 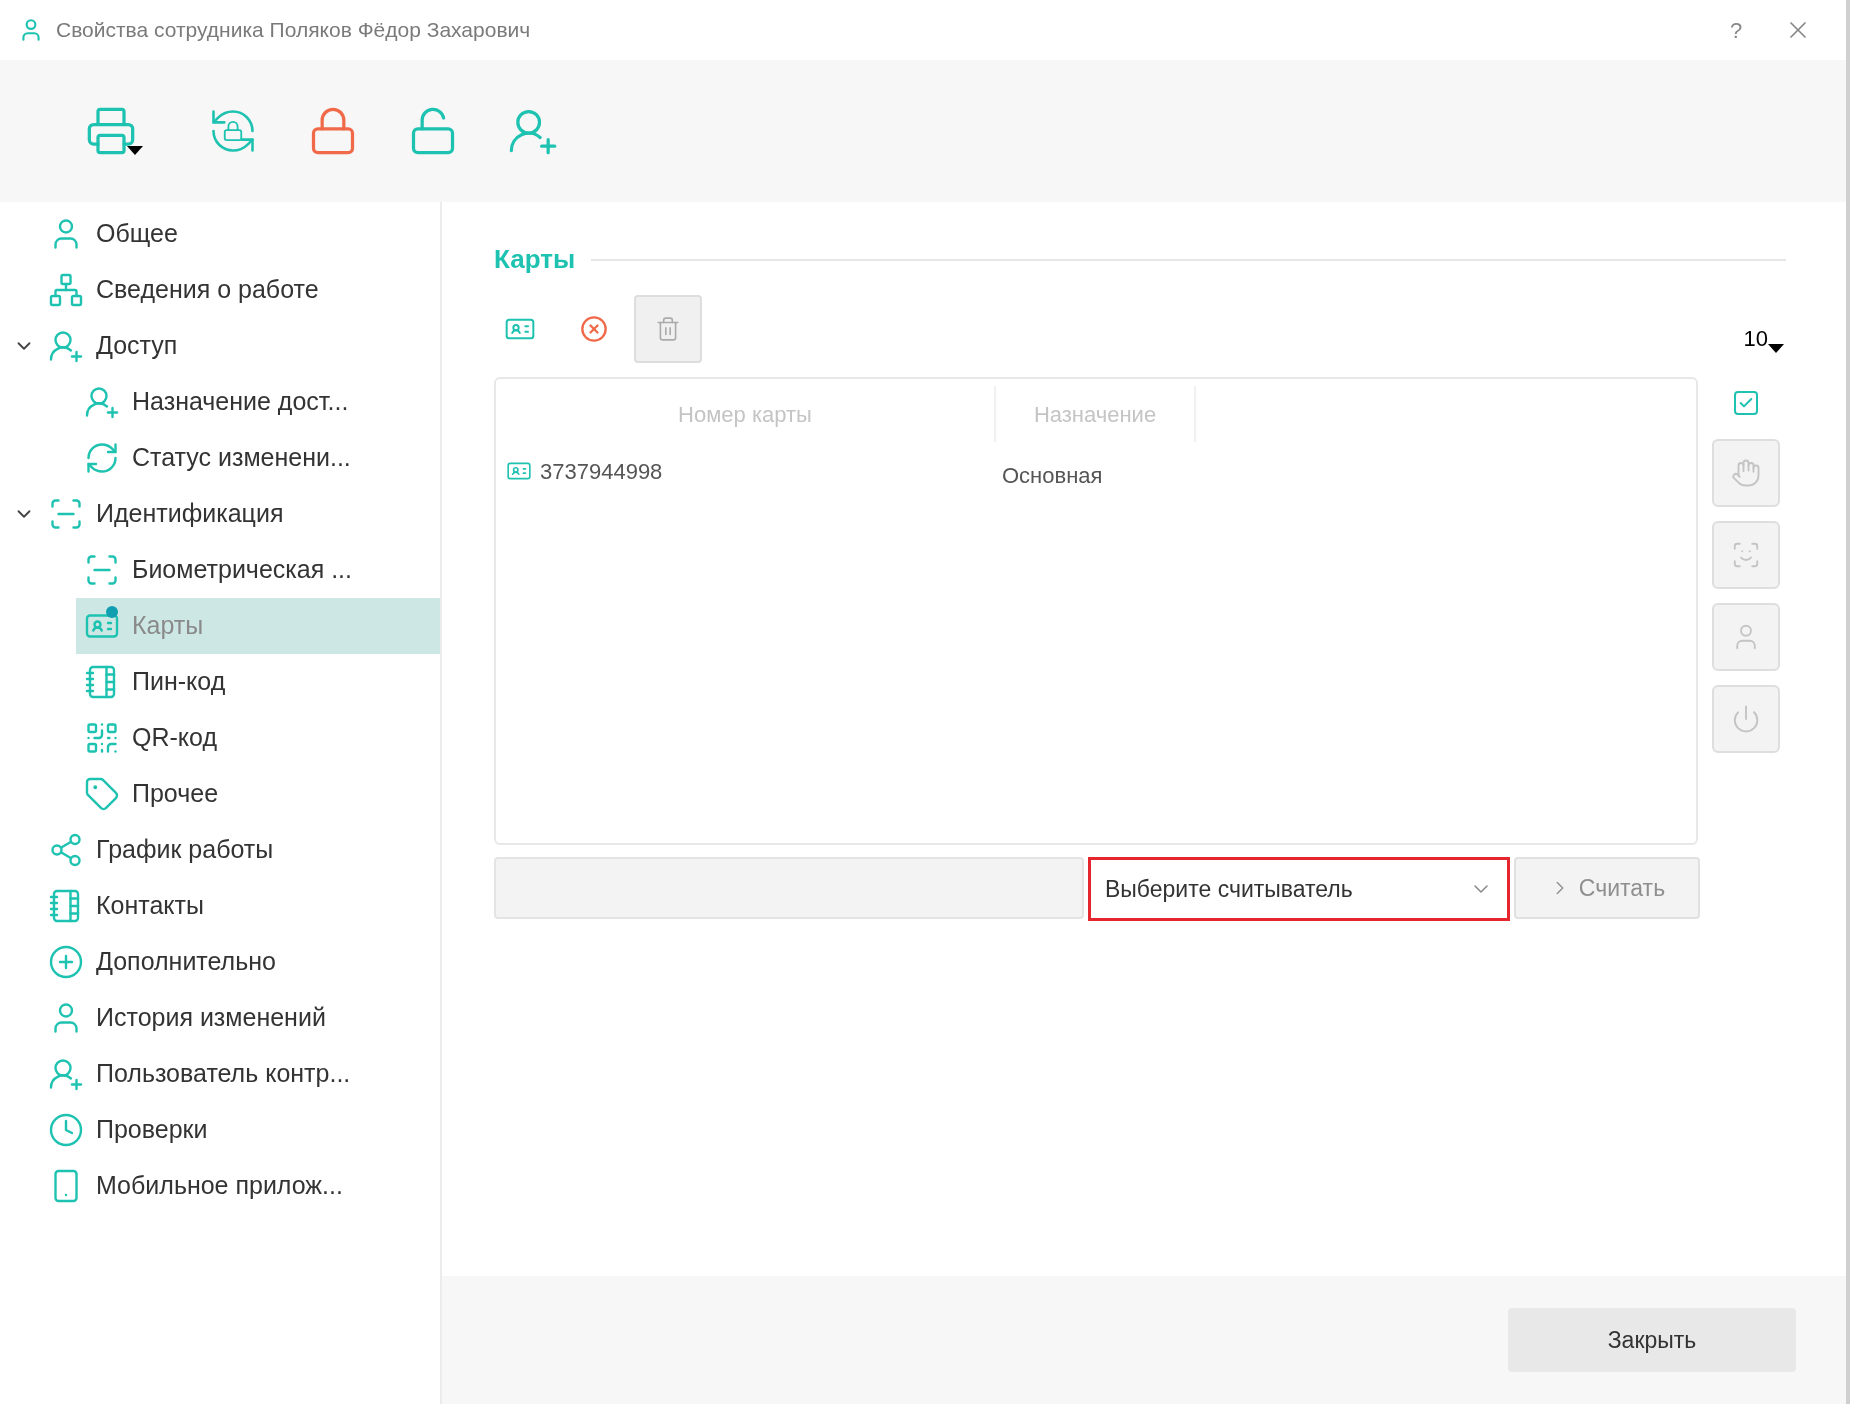 What do you see at coordinates (258, 794) in the screenshot?
I see `sidebar-item: Прочее` at bounding box center [258, 794].